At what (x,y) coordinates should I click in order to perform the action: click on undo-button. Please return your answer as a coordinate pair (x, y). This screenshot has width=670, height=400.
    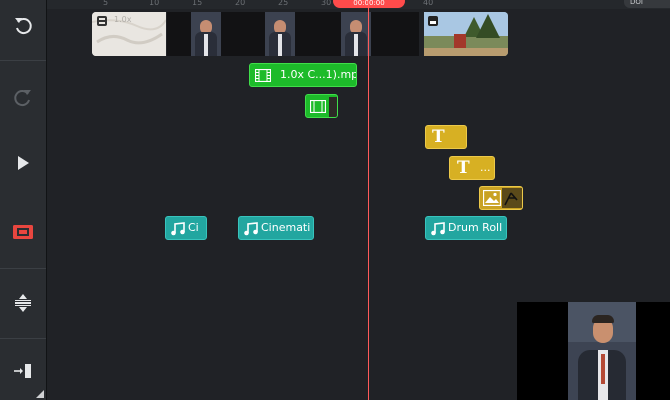
    Looking at the image, I should click on (23, 25).